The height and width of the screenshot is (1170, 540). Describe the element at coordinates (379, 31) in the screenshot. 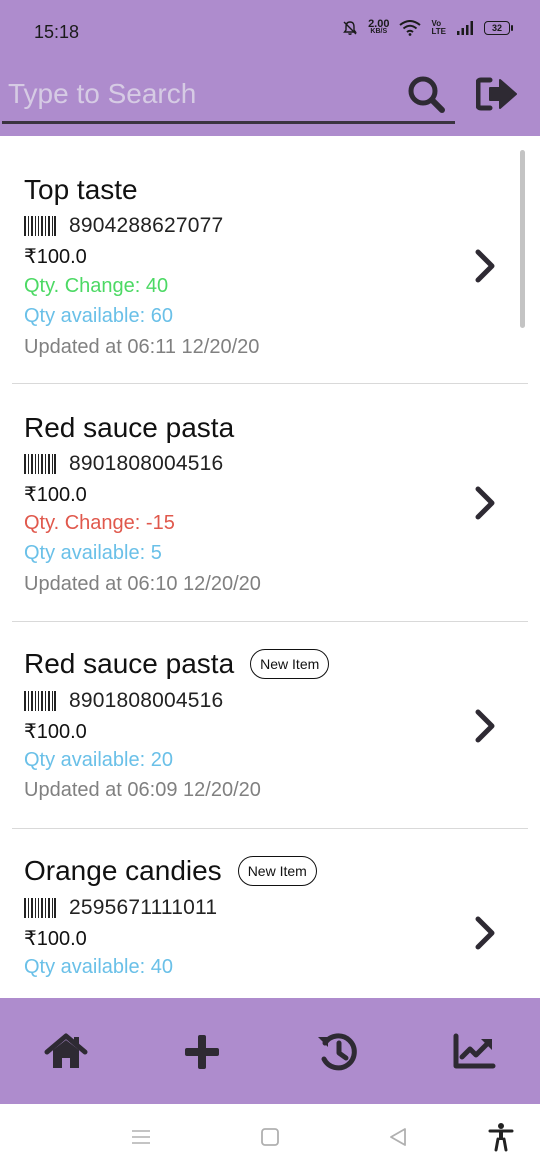

I see `network-speed-unit: KB/S` at that location.